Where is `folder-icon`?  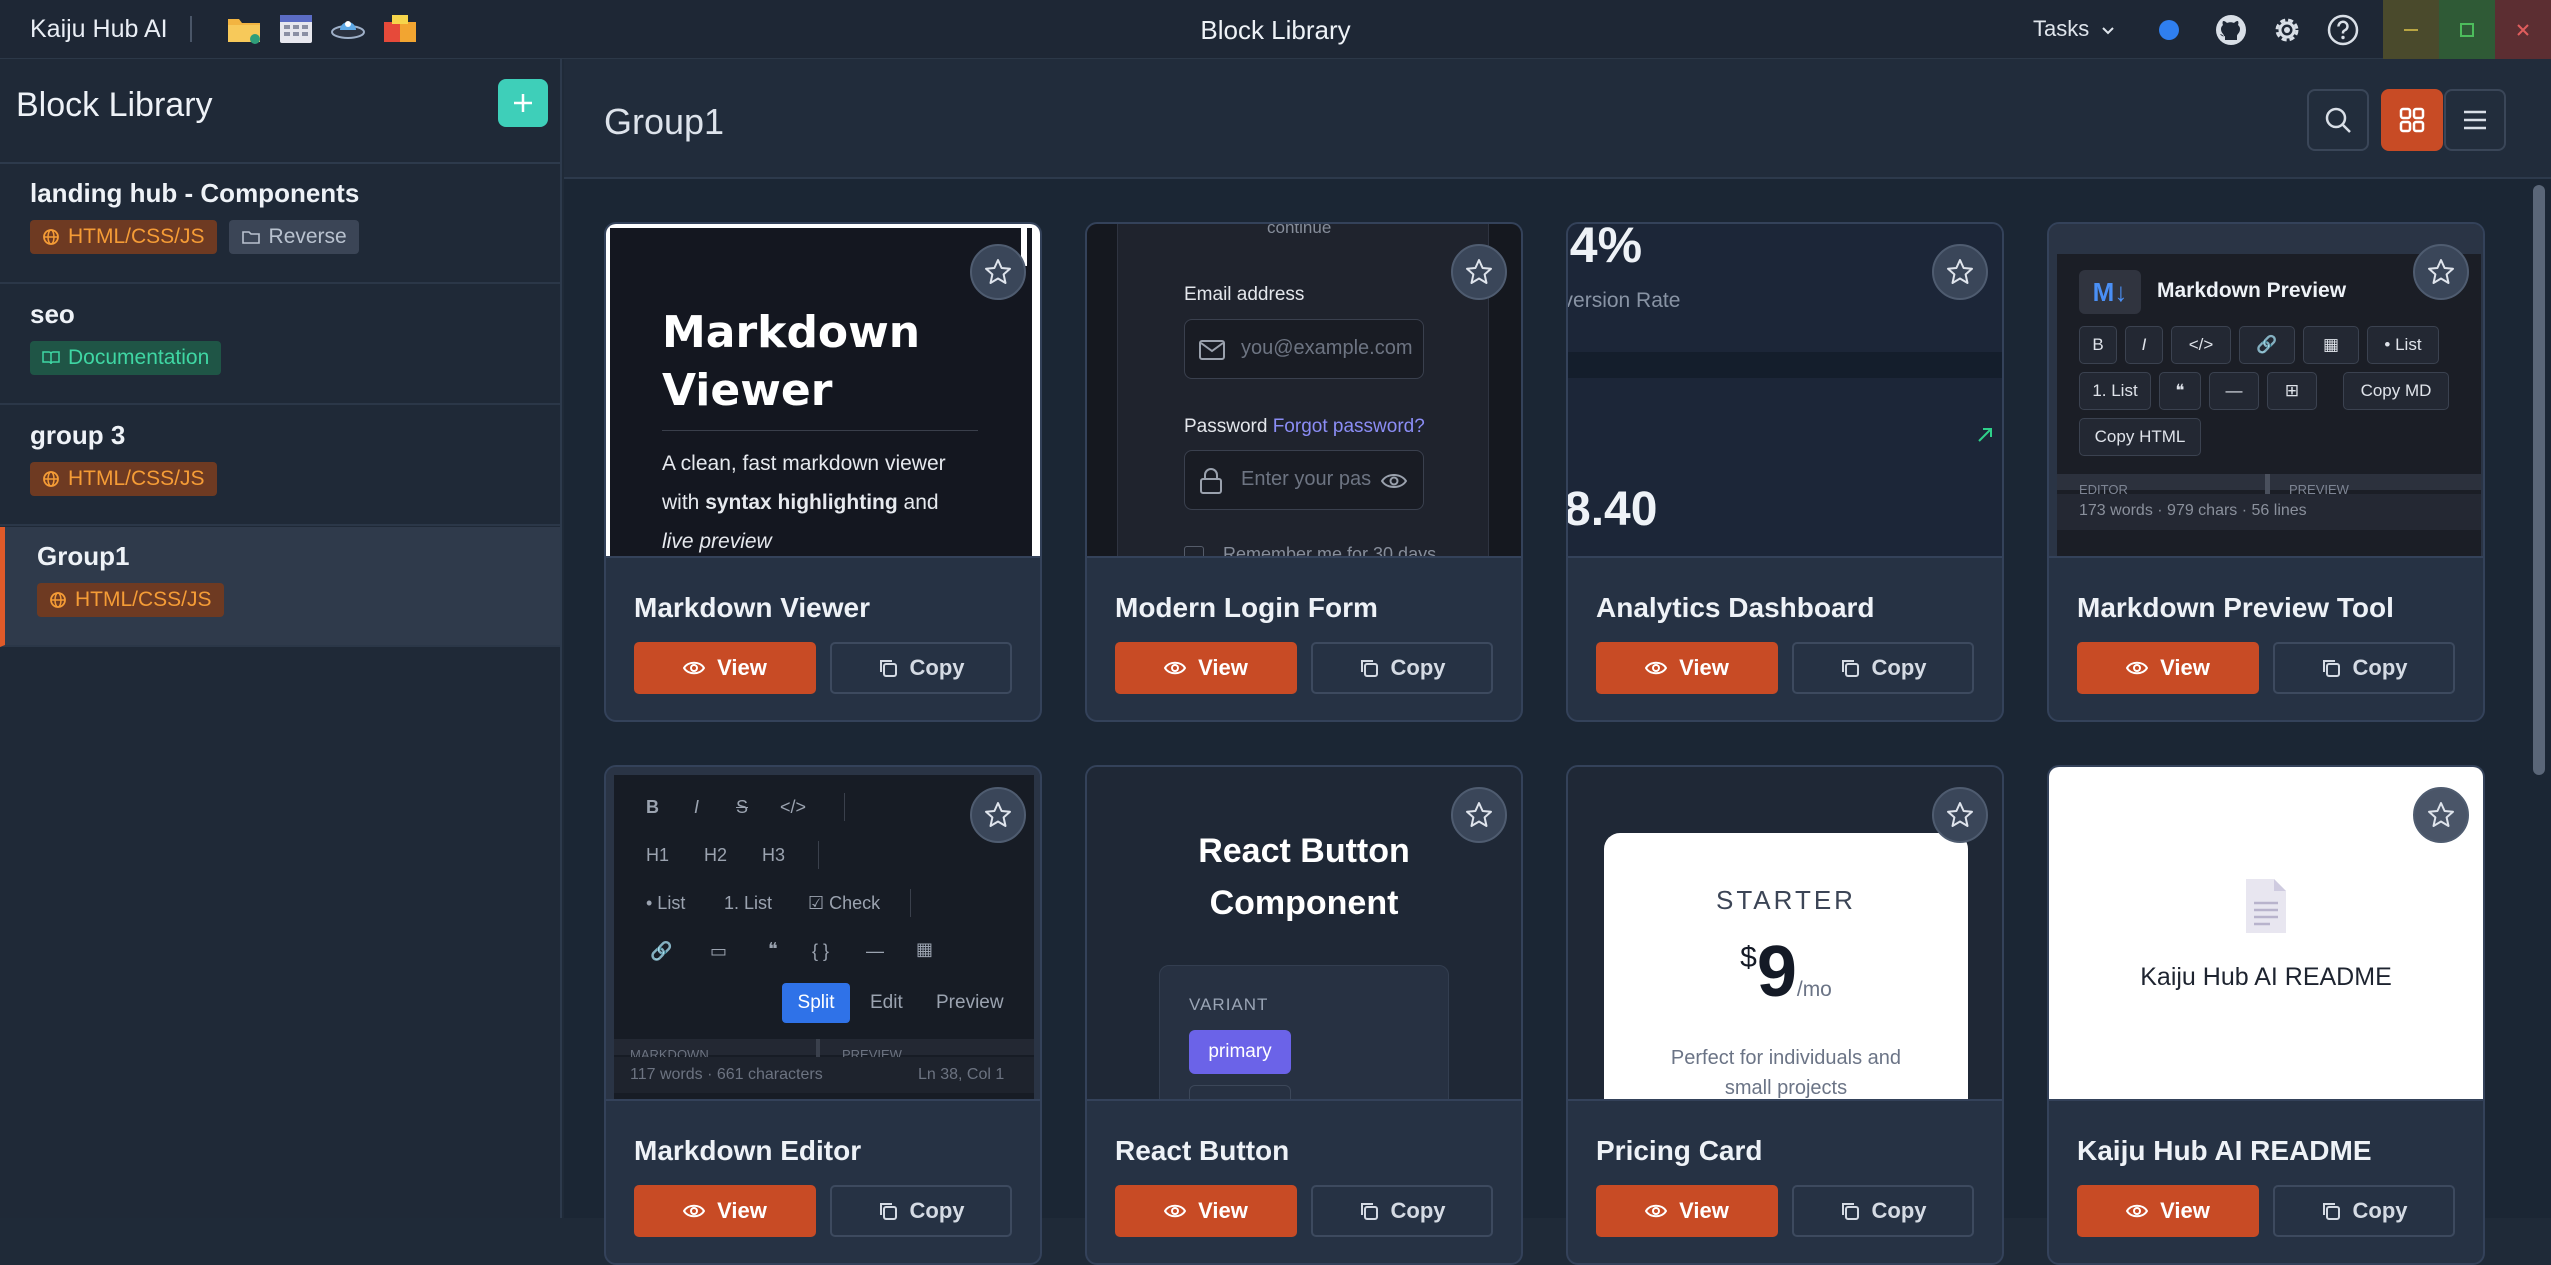 folder-icon is located at coordinates (244, 29).